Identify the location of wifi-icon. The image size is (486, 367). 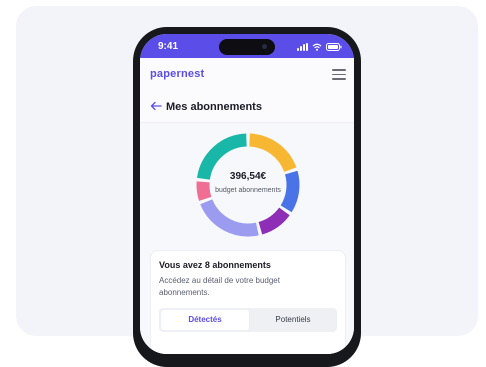
(317, 47).